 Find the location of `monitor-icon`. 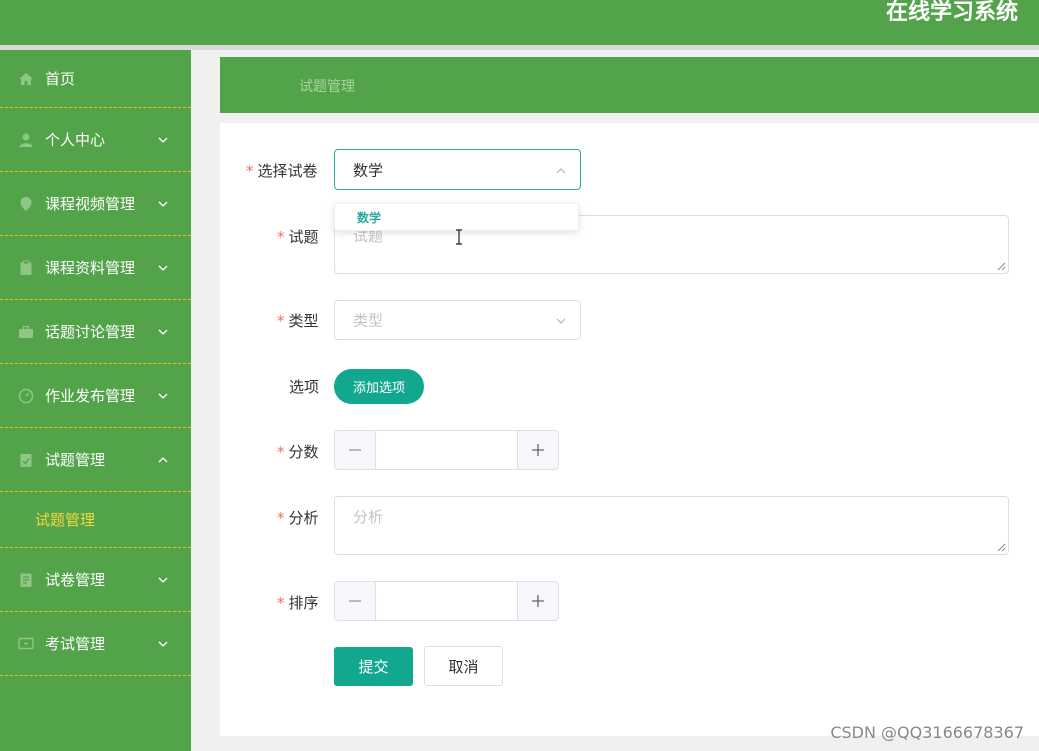

monitor-icon is located at coordinates (26, 644).